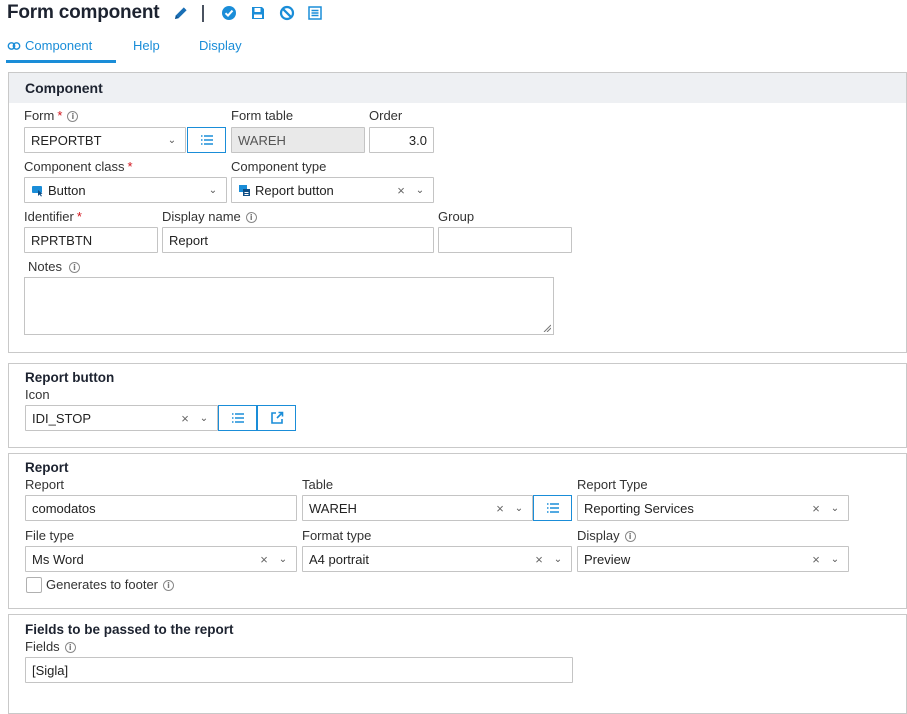 The width and height of the screenshot is (907, 714). Describe the element at coordinates (110, 584) in the screenshot. I see `generates-footer-label: Generates to footer i` at that location.